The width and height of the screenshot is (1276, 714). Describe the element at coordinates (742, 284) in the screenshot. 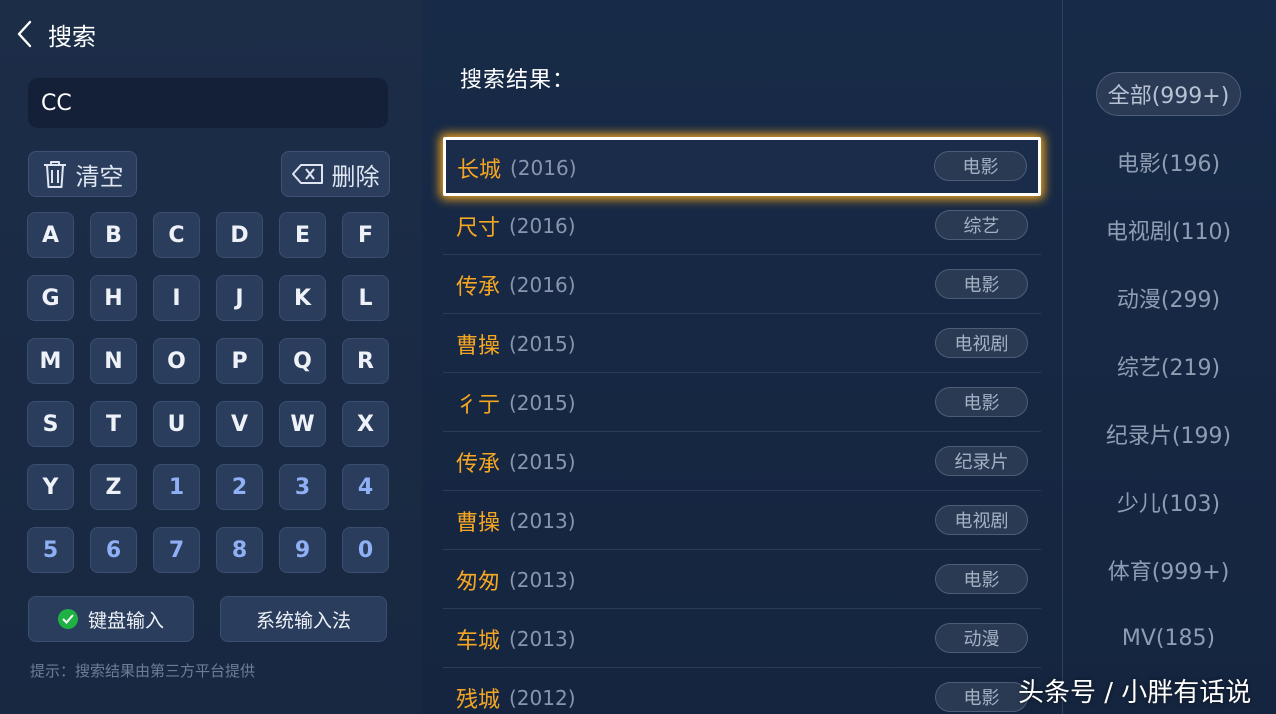

I see `result-row: 传承 (2016) 电影` at that location.